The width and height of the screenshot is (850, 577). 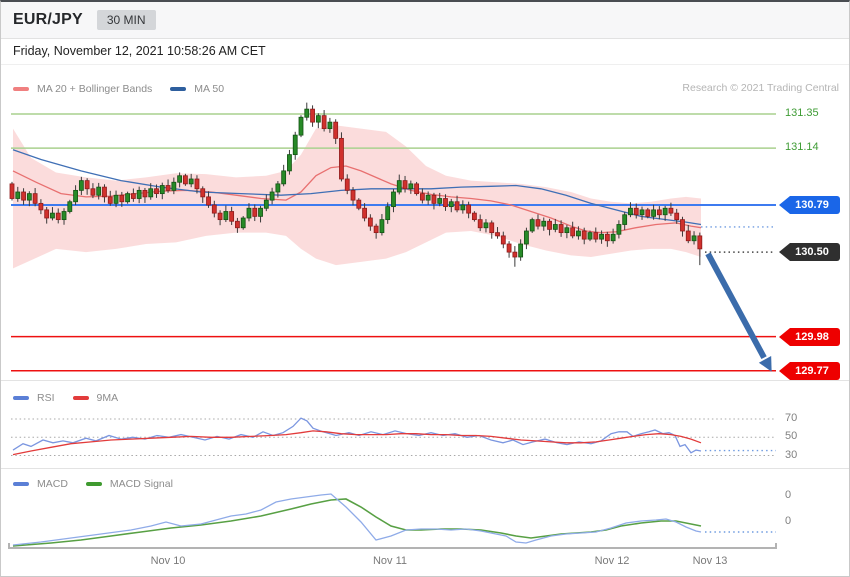 I want to click on forecast-arrow-head, so click(x=765, y=364).